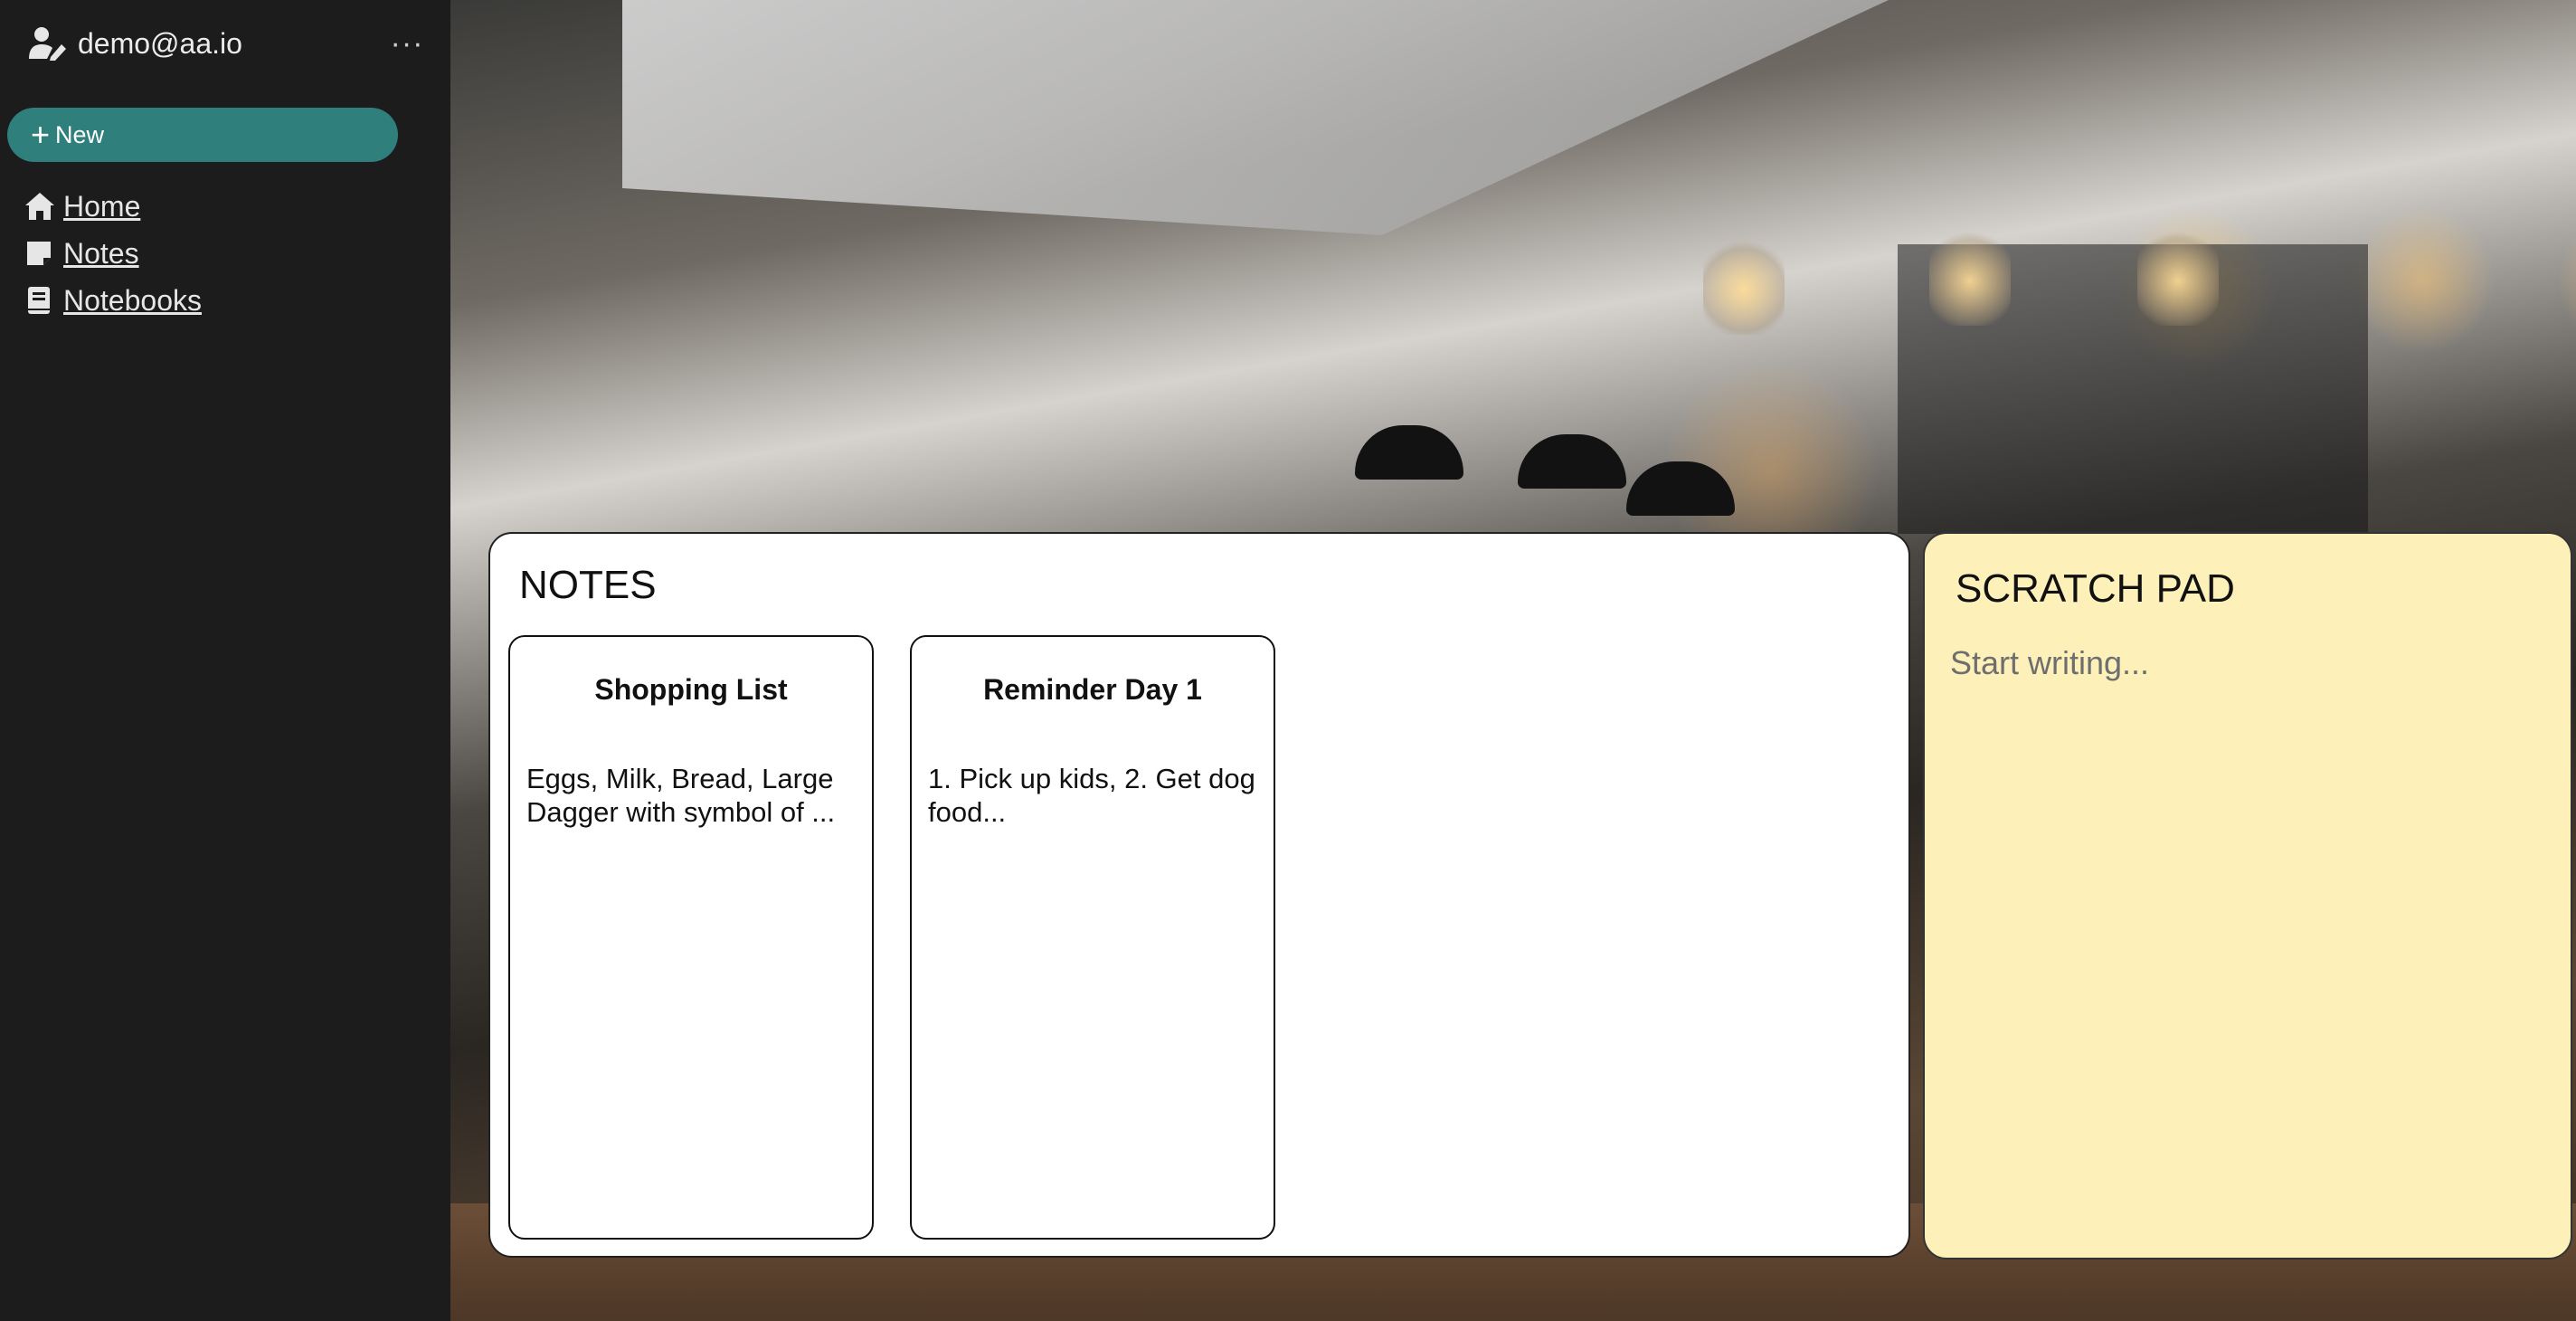 The width and height of the screenshot is (2576, 1321). Describe the element at coordinates (2095, 588) in the screenshot. I see `scratch-pad-title: SCRATCH PAD` at that location.